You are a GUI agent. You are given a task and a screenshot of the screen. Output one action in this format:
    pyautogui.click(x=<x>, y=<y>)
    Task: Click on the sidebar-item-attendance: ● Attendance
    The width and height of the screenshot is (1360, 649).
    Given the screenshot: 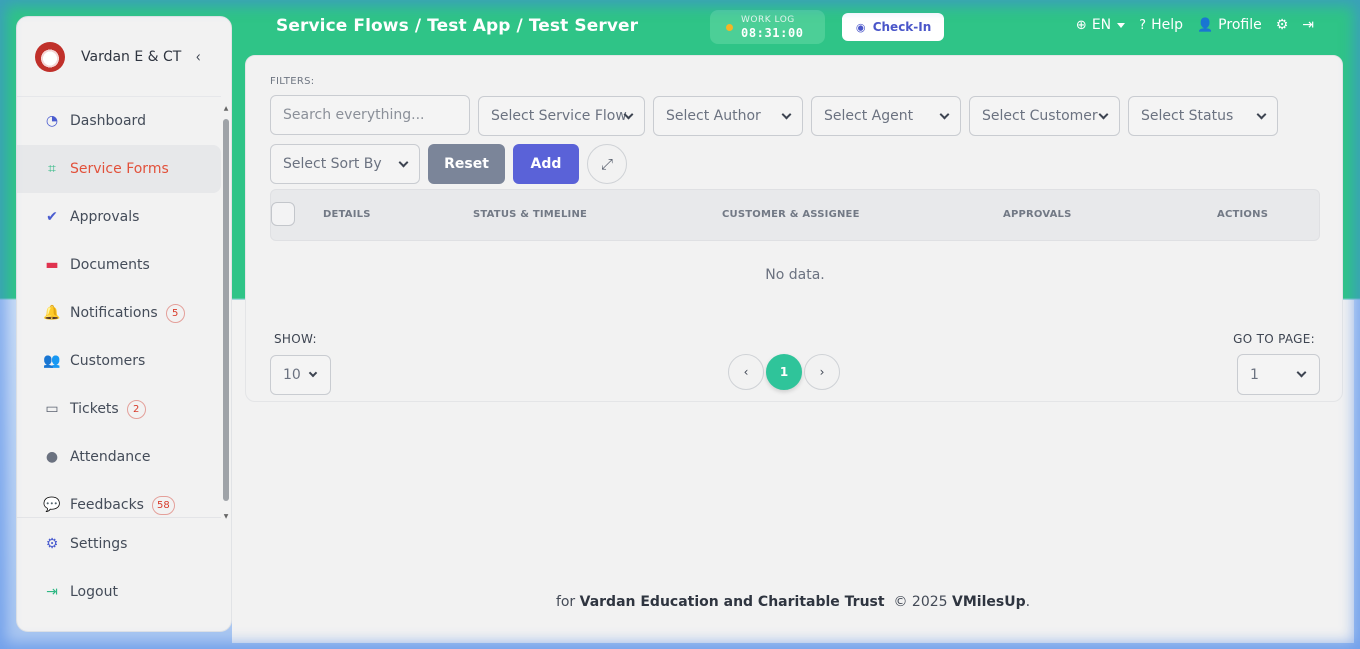 What is the action you would take?
    pyautogui.click(x=119, y=457)
    